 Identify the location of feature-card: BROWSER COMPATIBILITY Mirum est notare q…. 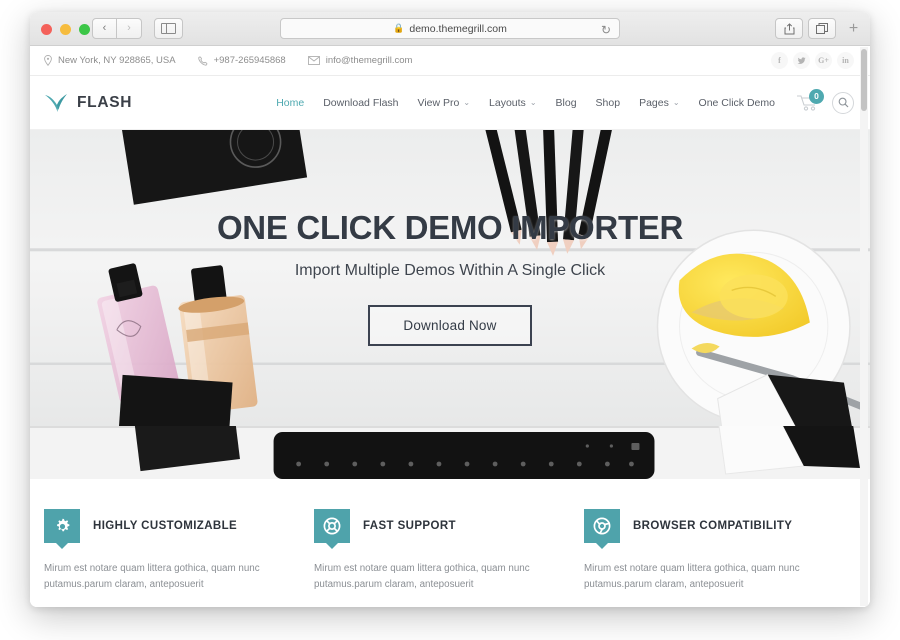
(718, 558).